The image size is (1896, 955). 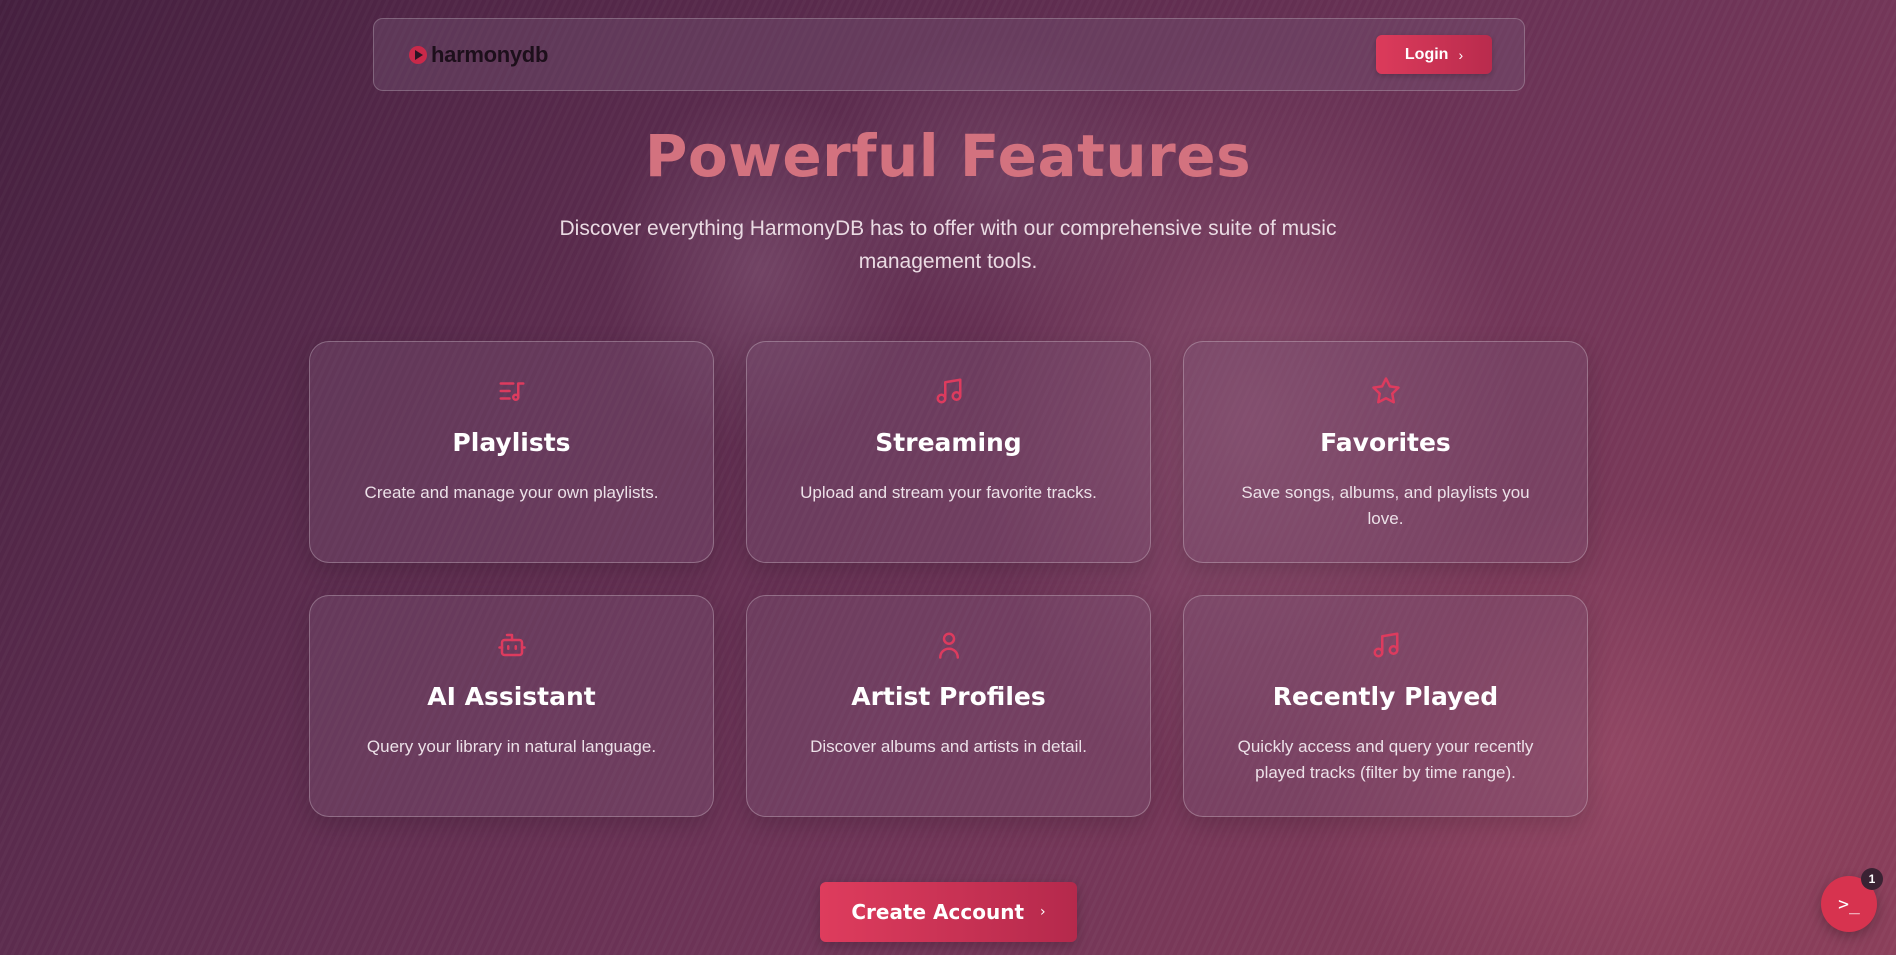 What do you see at coordinates (948, 156) in the screenshot?
I see `page-title: Powerful Features` at bounding box center [948, 156].